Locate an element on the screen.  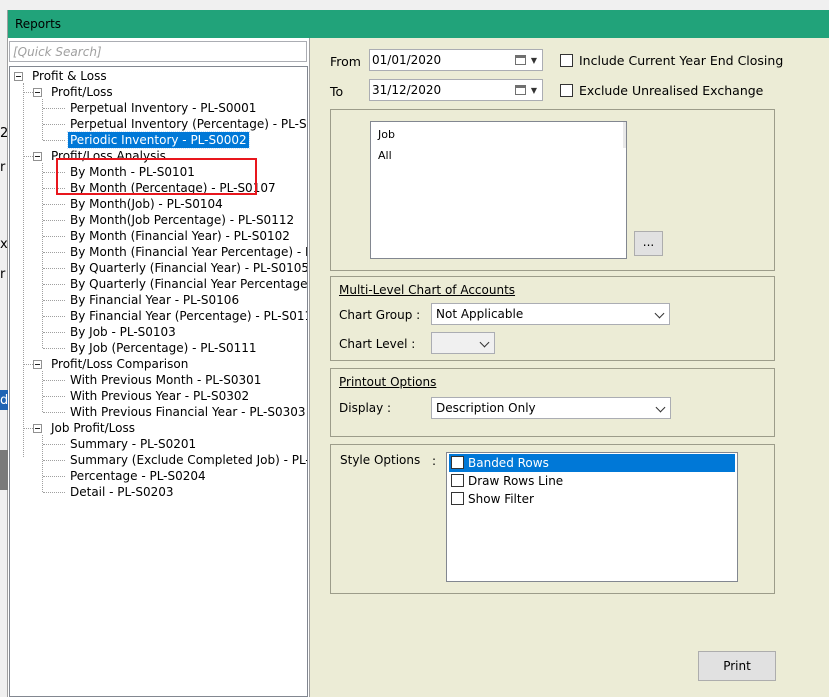
tree-item: Perpetual Inventory - PL-S0001 is located at coordinates (158, 108).